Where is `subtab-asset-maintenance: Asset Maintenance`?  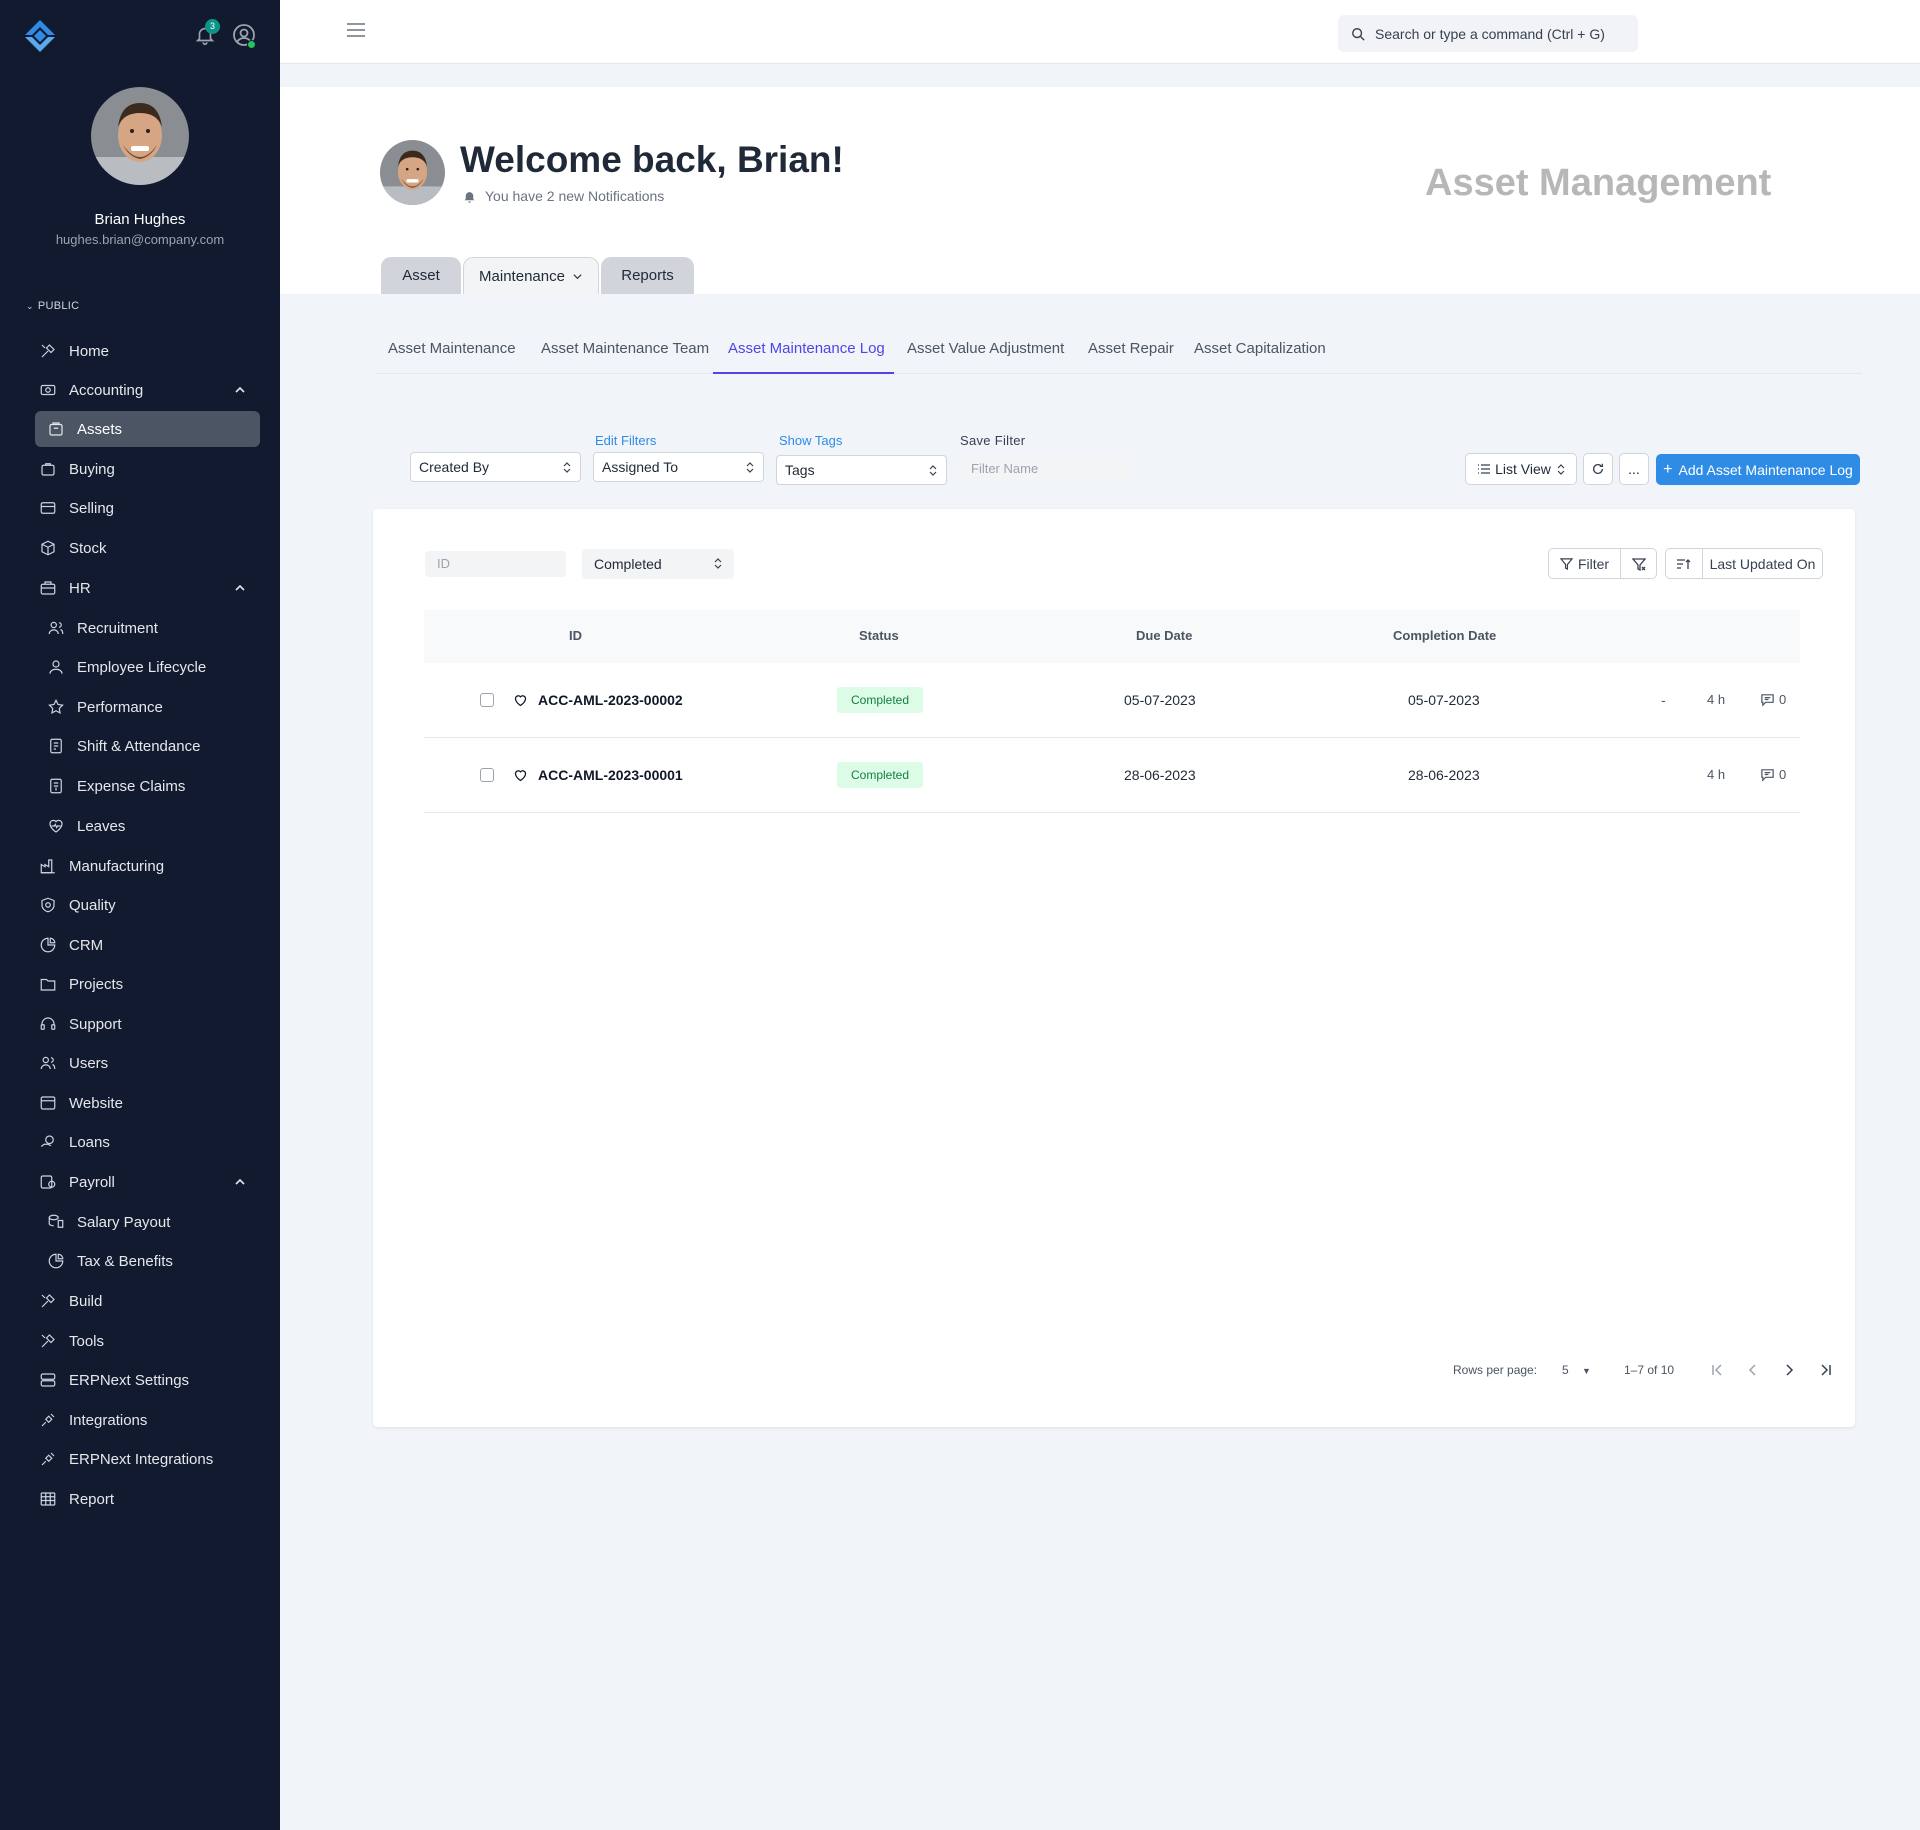 subtab-asset-maintenance: Asset Maintenance is located at coordinates (452, 348).